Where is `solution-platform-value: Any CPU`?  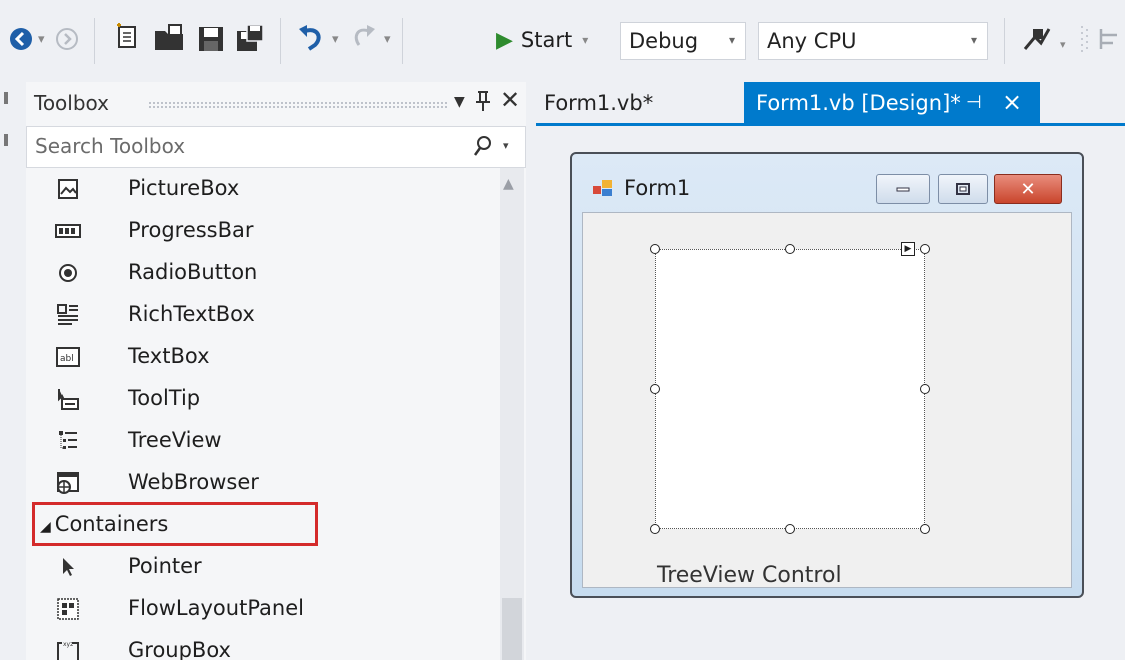 solution-platform-value: Any CPU is located at coordinates (812, 41).